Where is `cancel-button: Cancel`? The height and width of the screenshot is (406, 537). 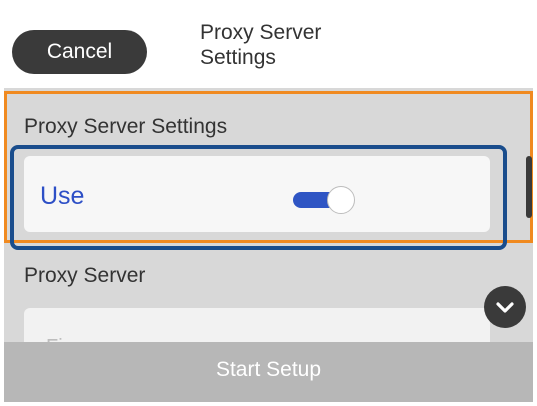 cancel-button: Cancel is located at coordinates (79, 52).